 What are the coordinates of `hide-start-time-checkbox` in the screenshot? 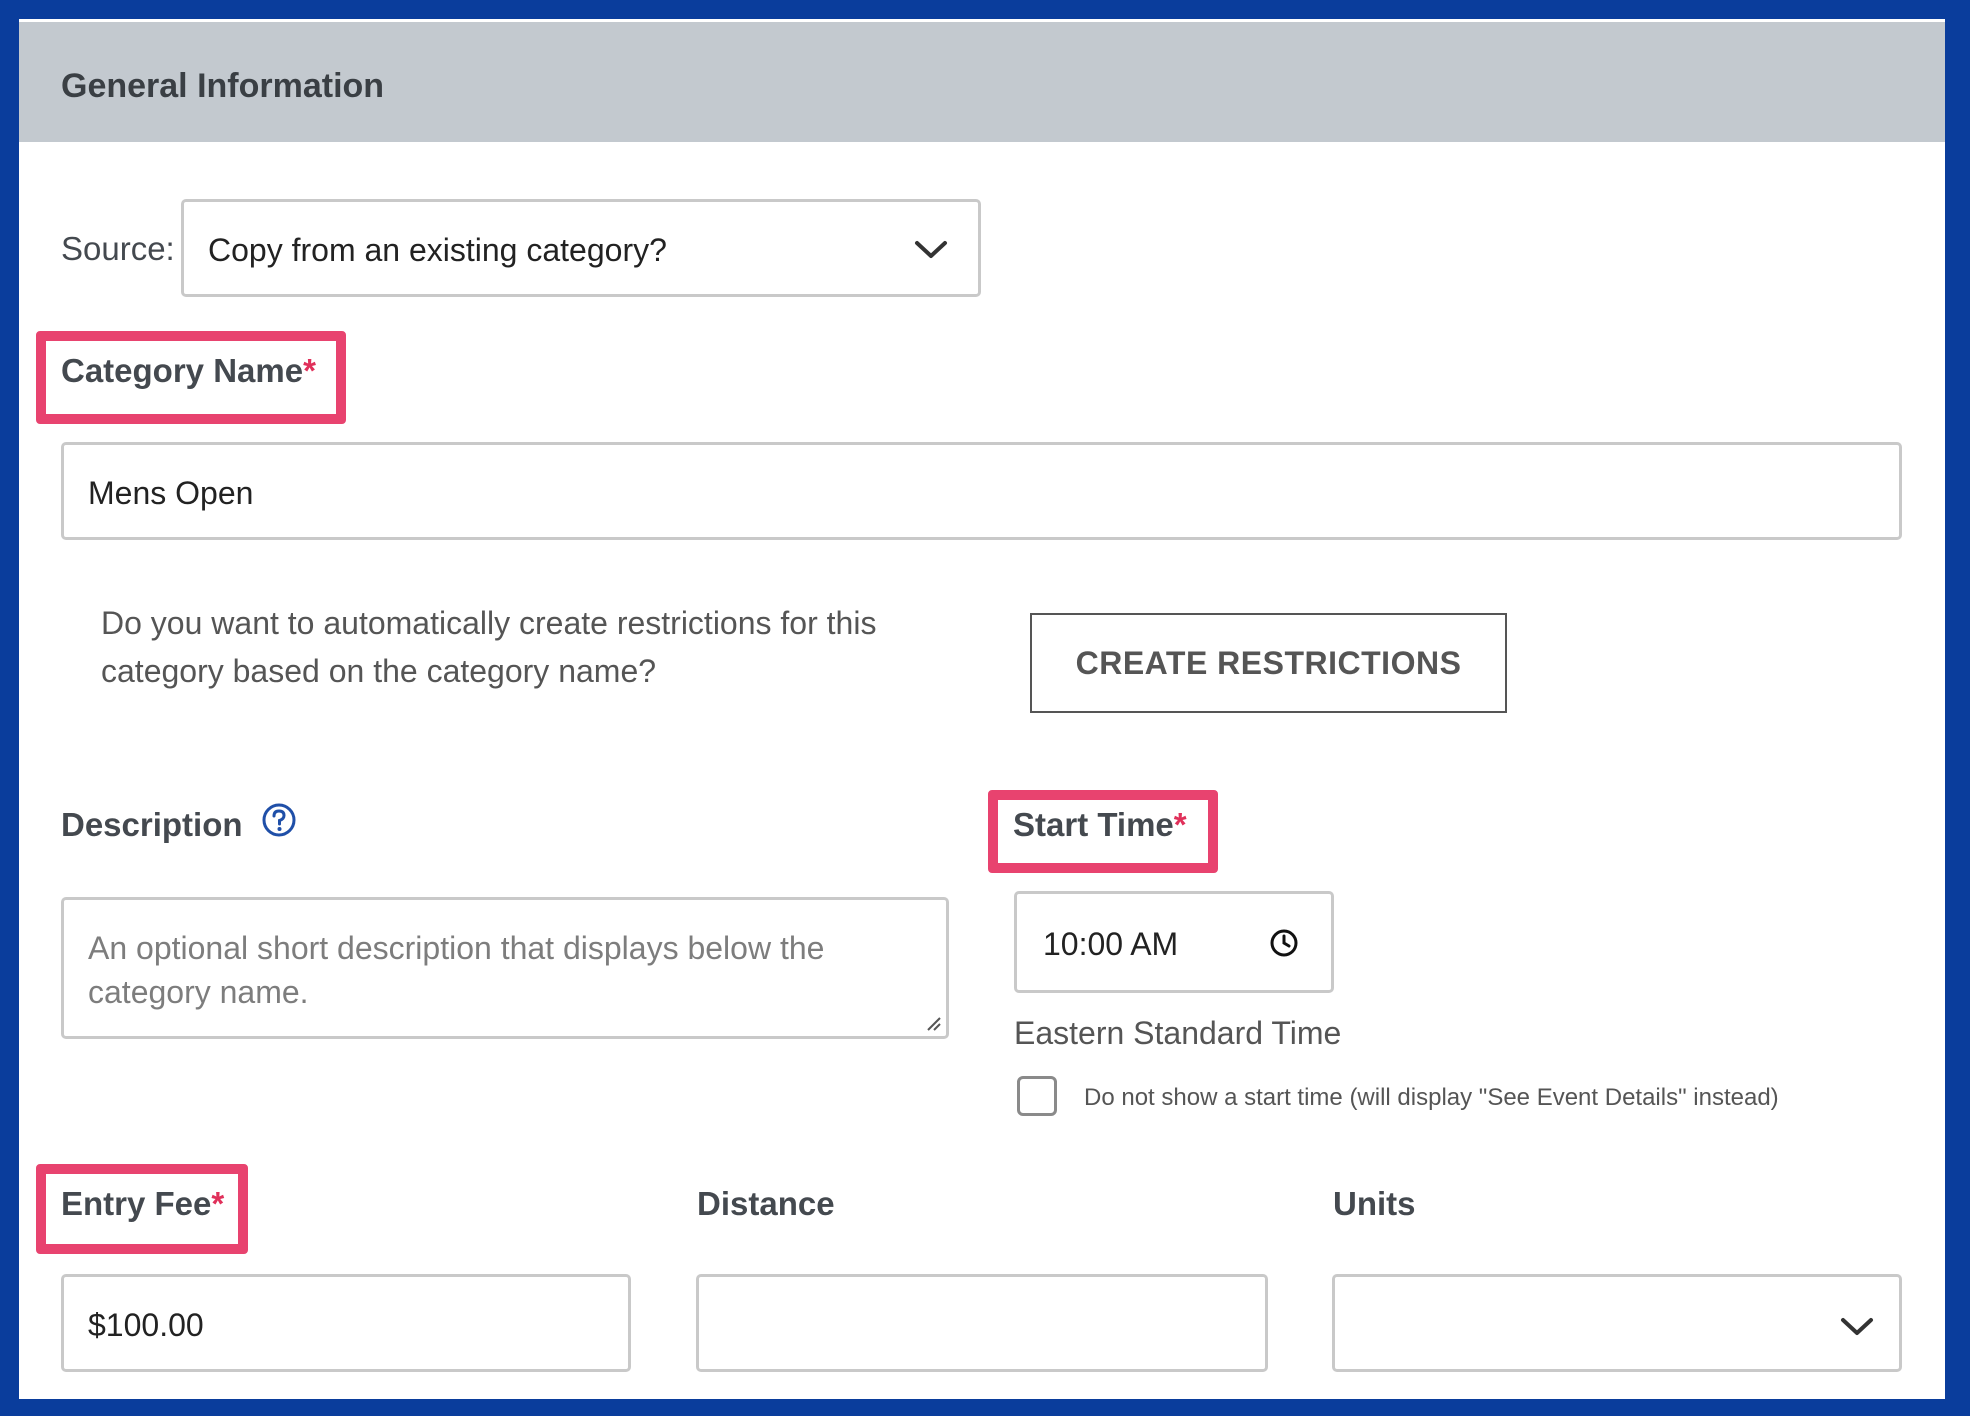 It's located at (1037, 1096).